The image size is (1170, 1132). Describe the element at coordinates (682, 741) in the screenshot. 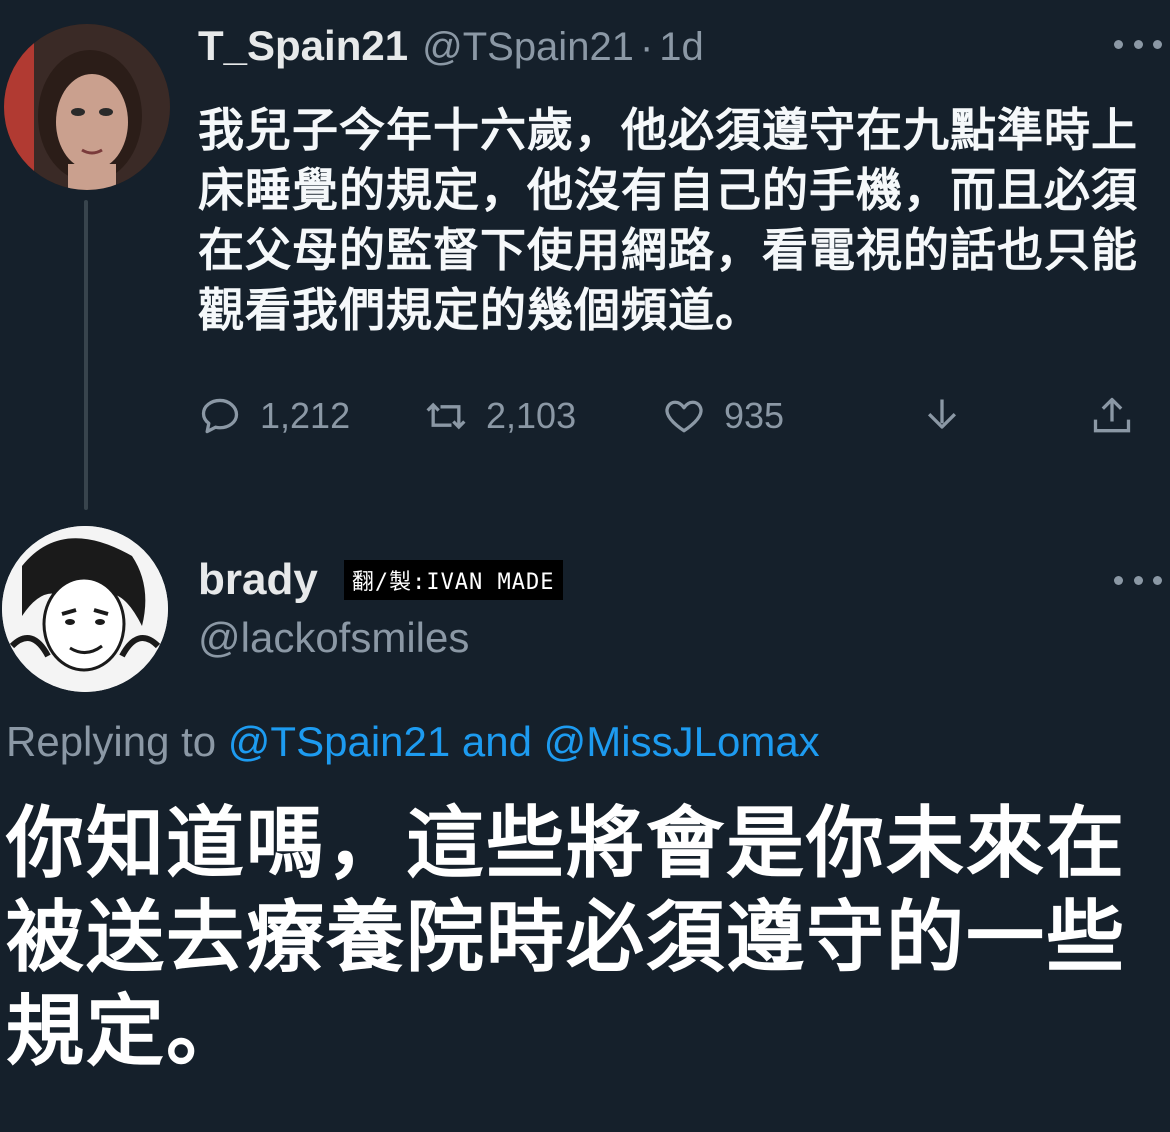

I see `mention-link-missjlomax: @MissJLomax` at that location.